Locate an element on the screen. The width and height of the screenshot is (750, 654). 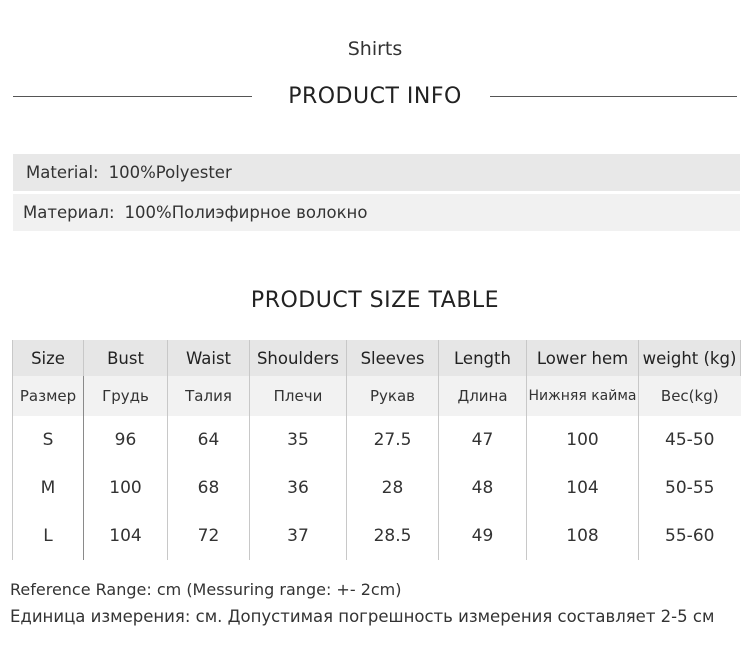
product-category: Shirts is located at coordinates (375, 49).